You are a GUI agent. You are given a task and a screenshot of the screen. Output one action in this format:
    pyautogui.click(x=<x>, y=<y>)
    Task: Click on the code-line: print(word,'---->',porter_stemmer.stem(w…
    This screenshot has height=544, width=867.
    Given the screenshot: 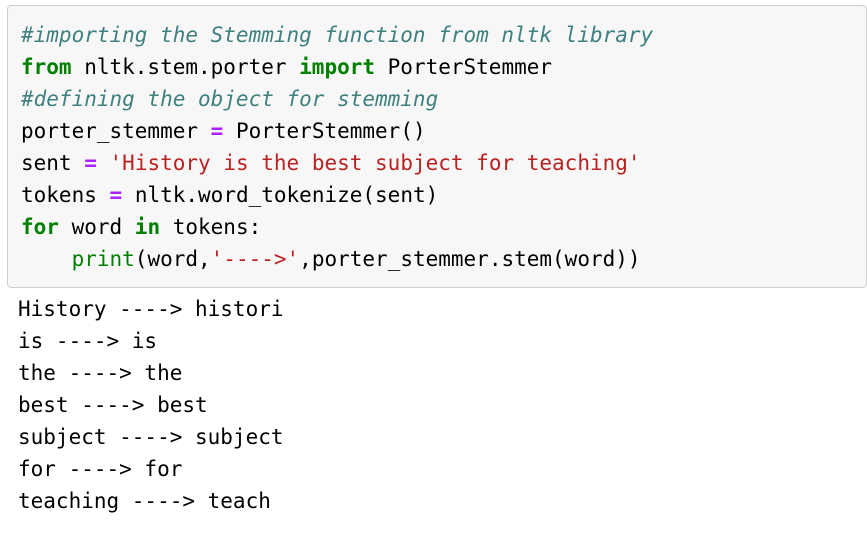 What is the action you would take?
    pyautogui.click(x=437, y=259)
    